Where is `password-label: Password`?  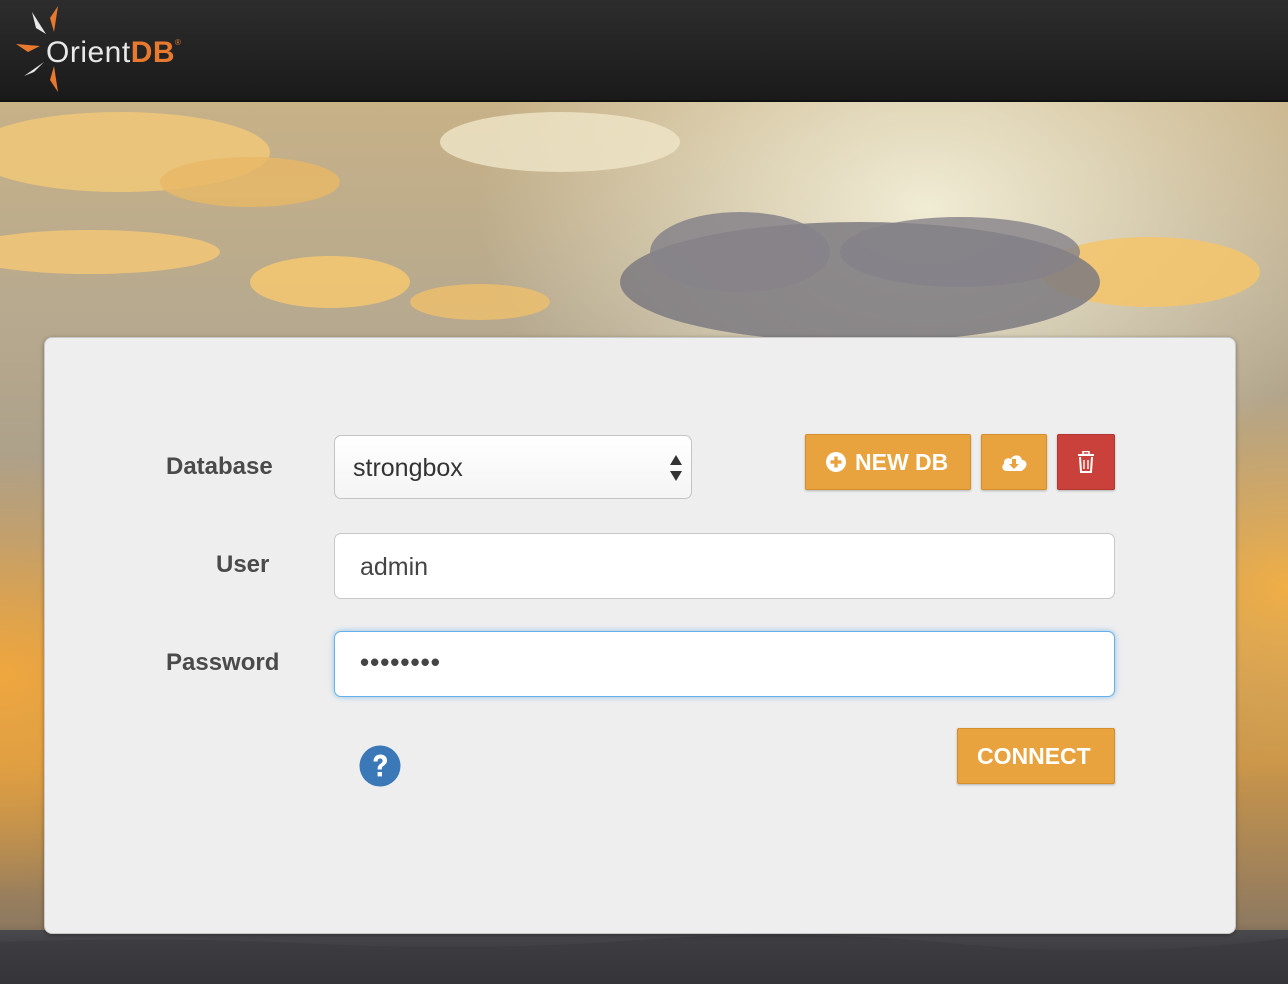 password-label: Password is located at coordinates (223, 662).